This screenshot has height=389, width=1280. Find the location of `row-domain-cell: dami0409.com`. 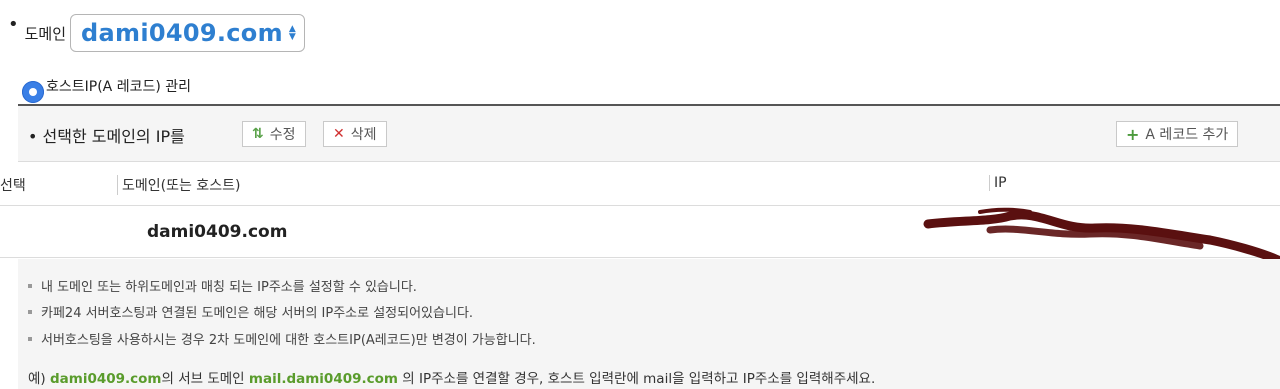

row-domain-cell: dami0409.com is located at coordinates (217, 232).